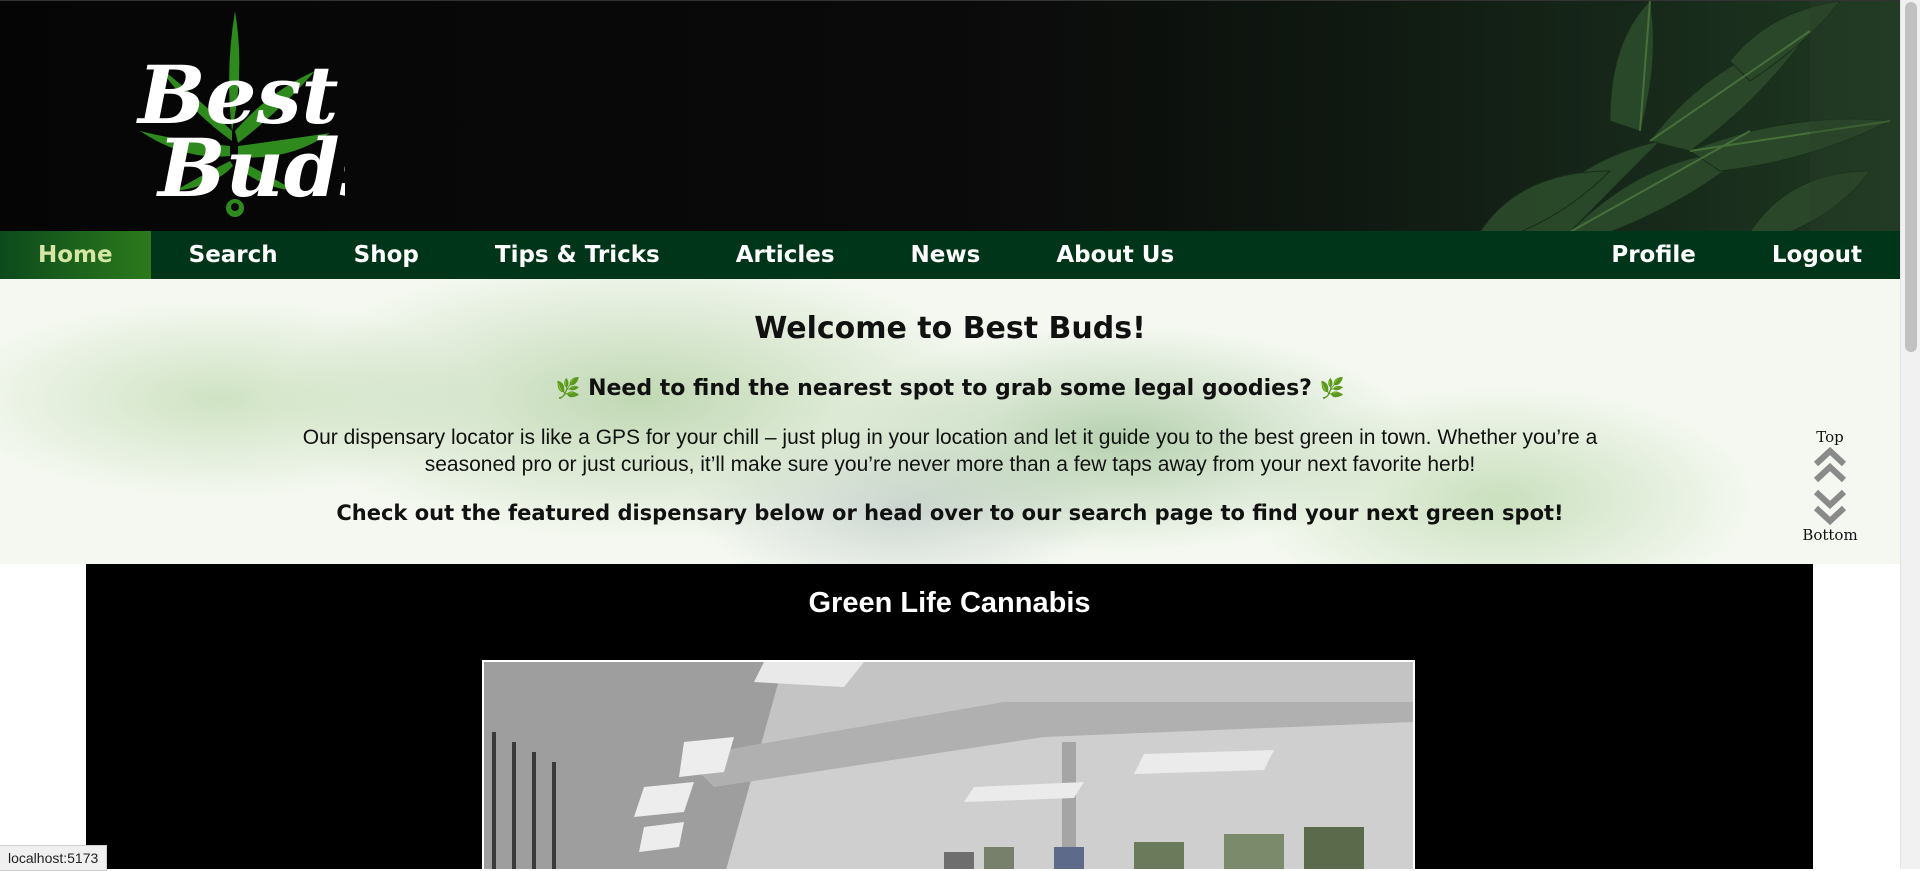 The height and width of the screenshot is (871, 1920). What do you see at coordinates (232, 118) in the screenshot?
I see `best-buds-logo: Best Buds` at bounding box center [232, 118].